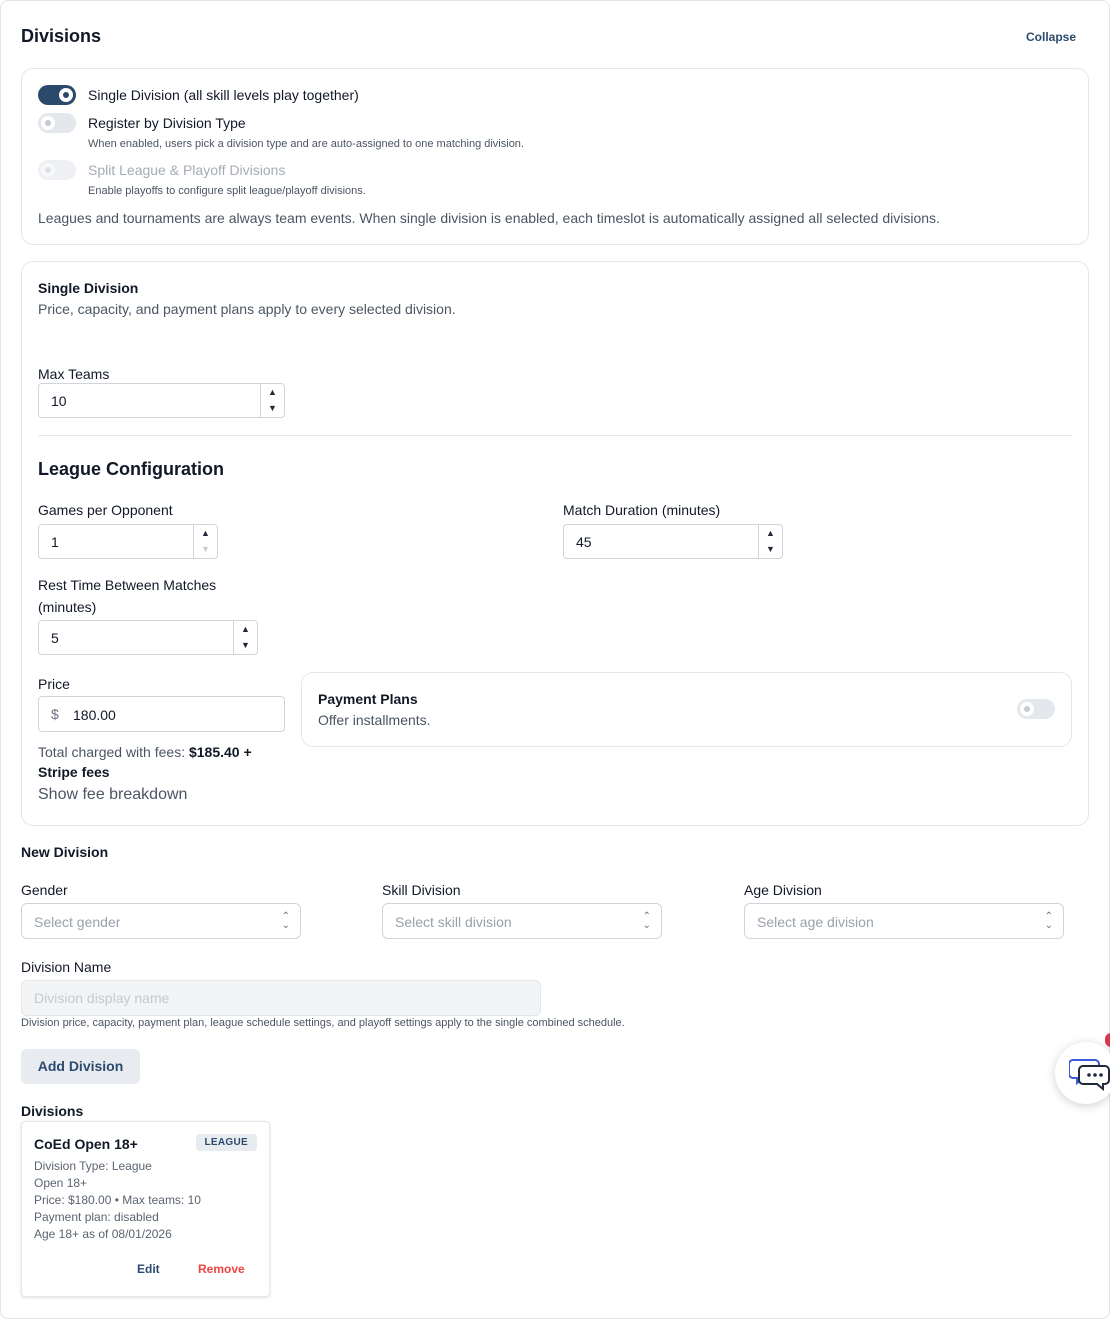 The image size is (1110, 1319). Describe the element at coordinates (221, 1269) in the screenshot. I see `remove-division-button: Remove` at that location.